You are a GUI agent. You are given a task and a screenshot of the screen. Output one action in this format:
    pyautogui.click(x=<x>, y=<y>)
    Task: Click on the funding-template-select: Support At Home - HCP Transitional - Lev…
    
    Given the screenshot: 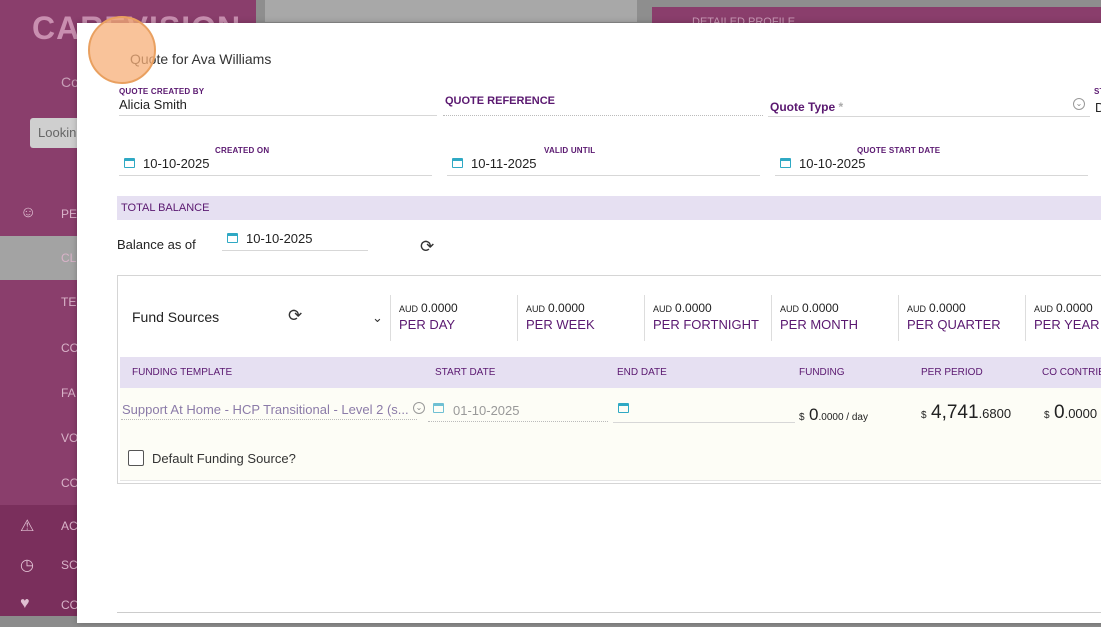 What is the action you would take?
    pyautogui.click(x=269, y=409)
    